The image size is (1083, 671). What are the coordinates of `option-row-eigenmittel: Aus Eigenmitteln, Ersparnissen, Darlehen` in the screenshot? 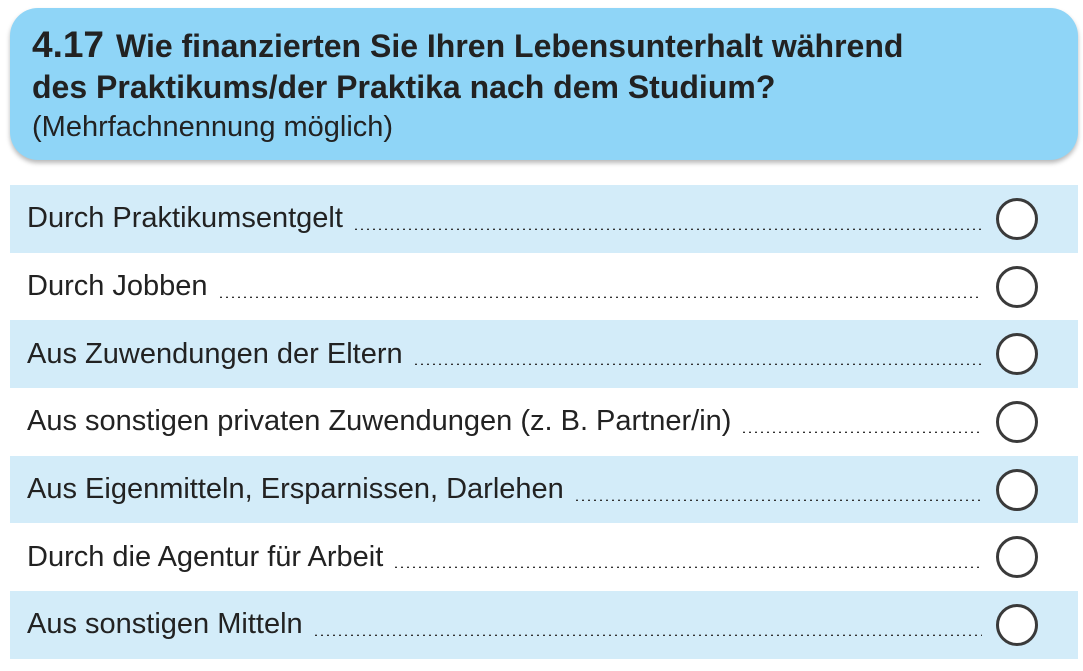 It's located at (544, 489).